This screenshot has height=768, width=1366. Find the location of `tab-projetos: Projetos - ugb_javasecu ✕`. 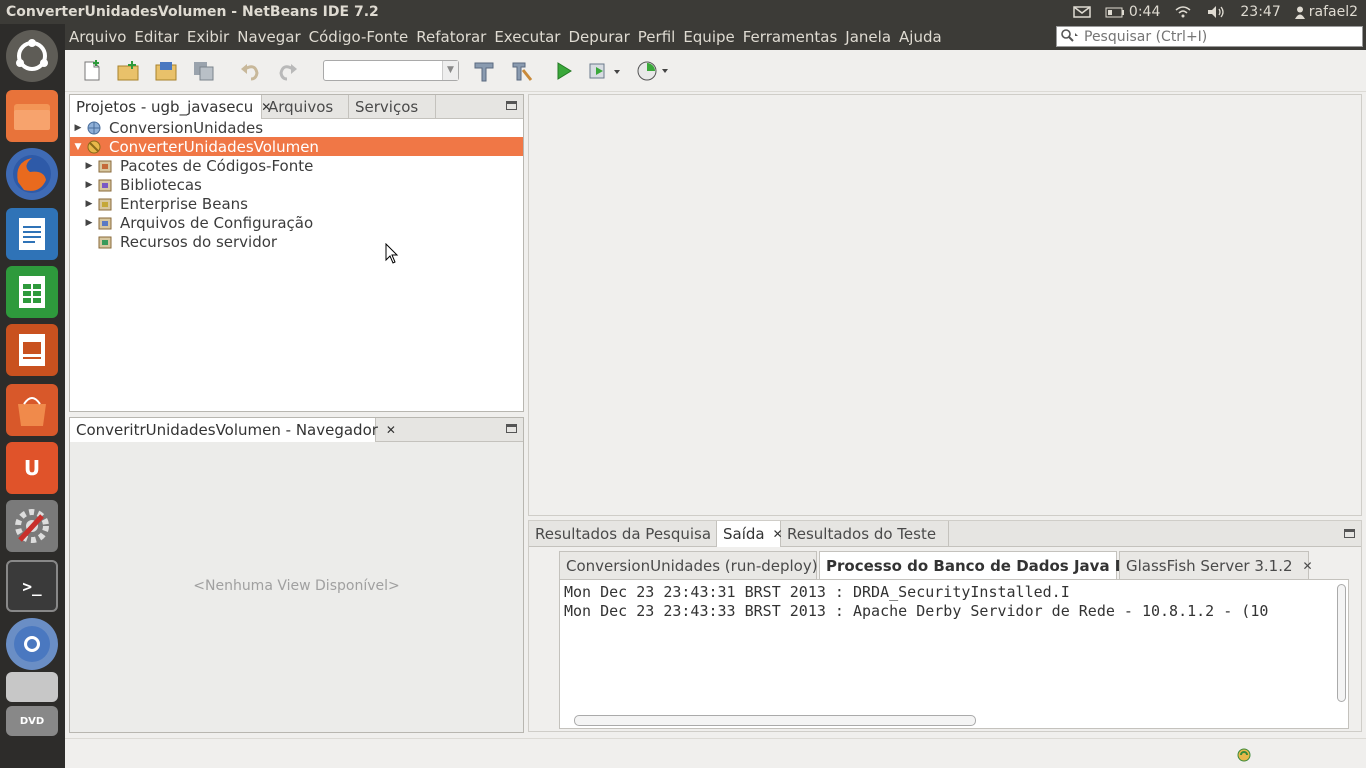

tab-projetos: Projetos - ugb_javasecu ✕ is located at coordinates (170, 107).